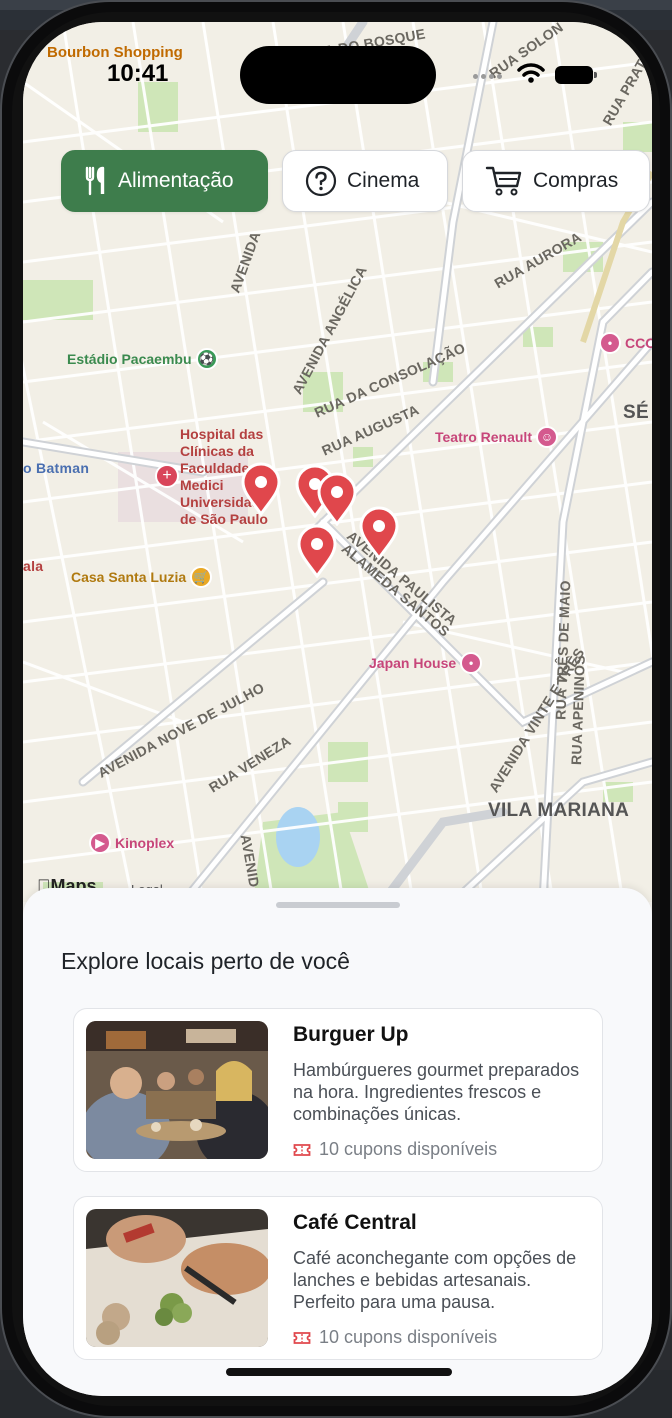 The height and width of the screenshot is (1418, 672). I want to click on theater-icon: ☺, so click(546, 437).